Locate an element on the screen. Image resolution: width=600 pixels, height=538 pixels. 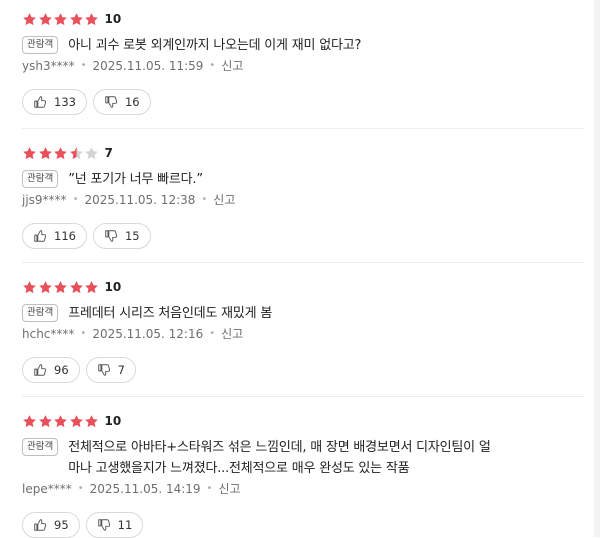
review-meta: lepe**** • 2025.11.05. 14:19 • 신고 is located at coordinates (303, 489).